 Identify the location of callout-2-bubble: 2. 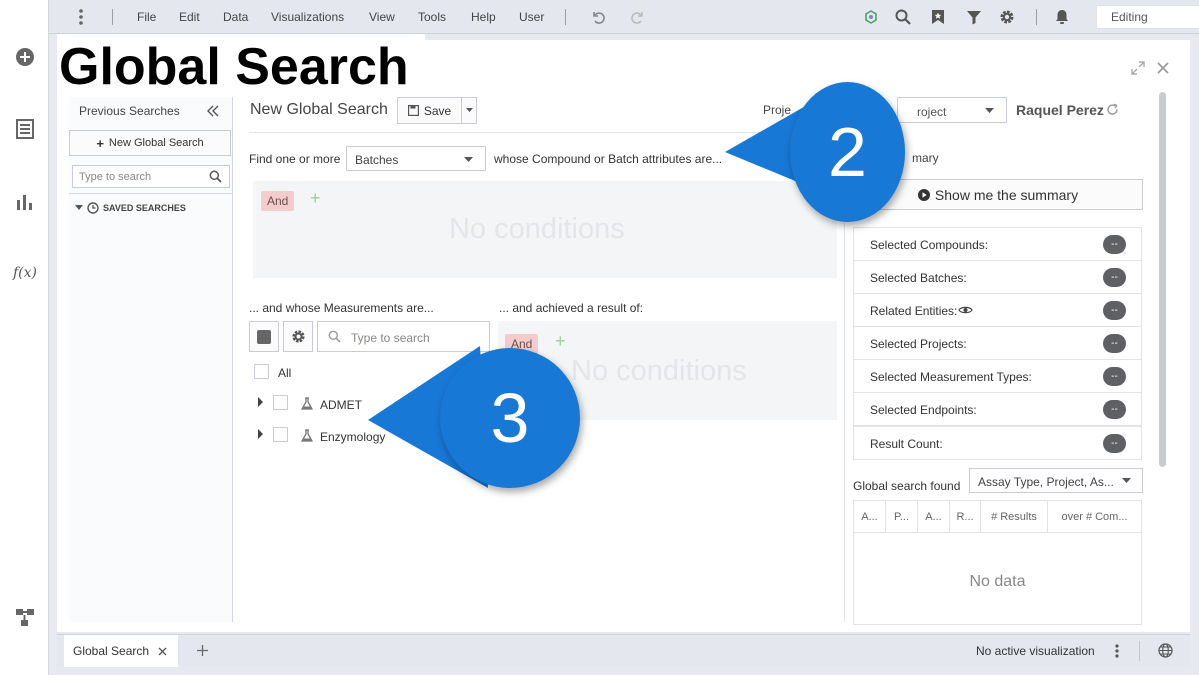
(847, 152).